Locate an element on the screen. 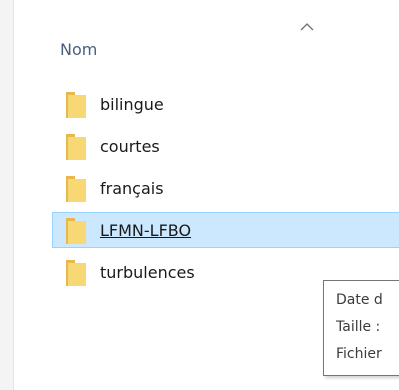 The width and height of the screenshot is (399, 390). tooltip-date-line: Date d is located at coordinates (359, 300).